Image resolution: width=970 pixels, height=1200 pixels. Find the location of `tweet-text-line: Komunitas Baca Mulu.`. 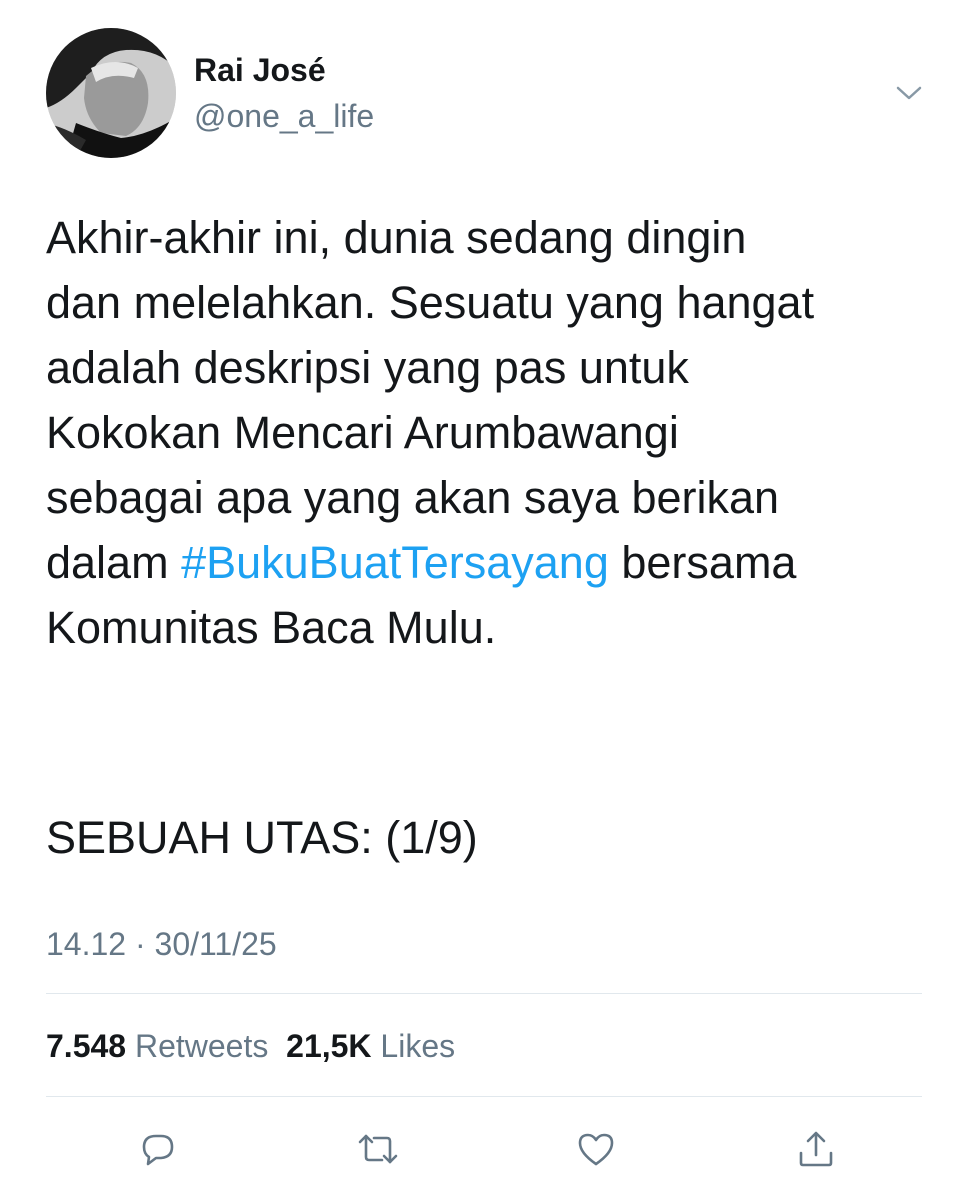

tweet-text-line: Komunitas Baca Mulu. is located at coordinates (271, 627).